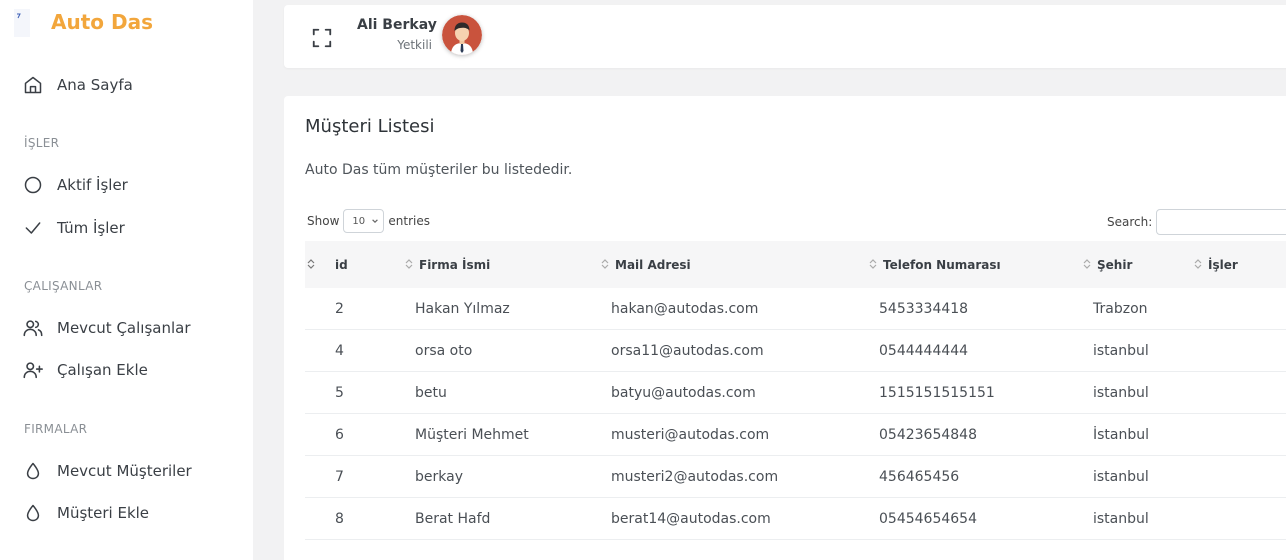 The image size is (1286, 560). I want to click on cell-email: musteri@autodas.com, so click(690, 435).